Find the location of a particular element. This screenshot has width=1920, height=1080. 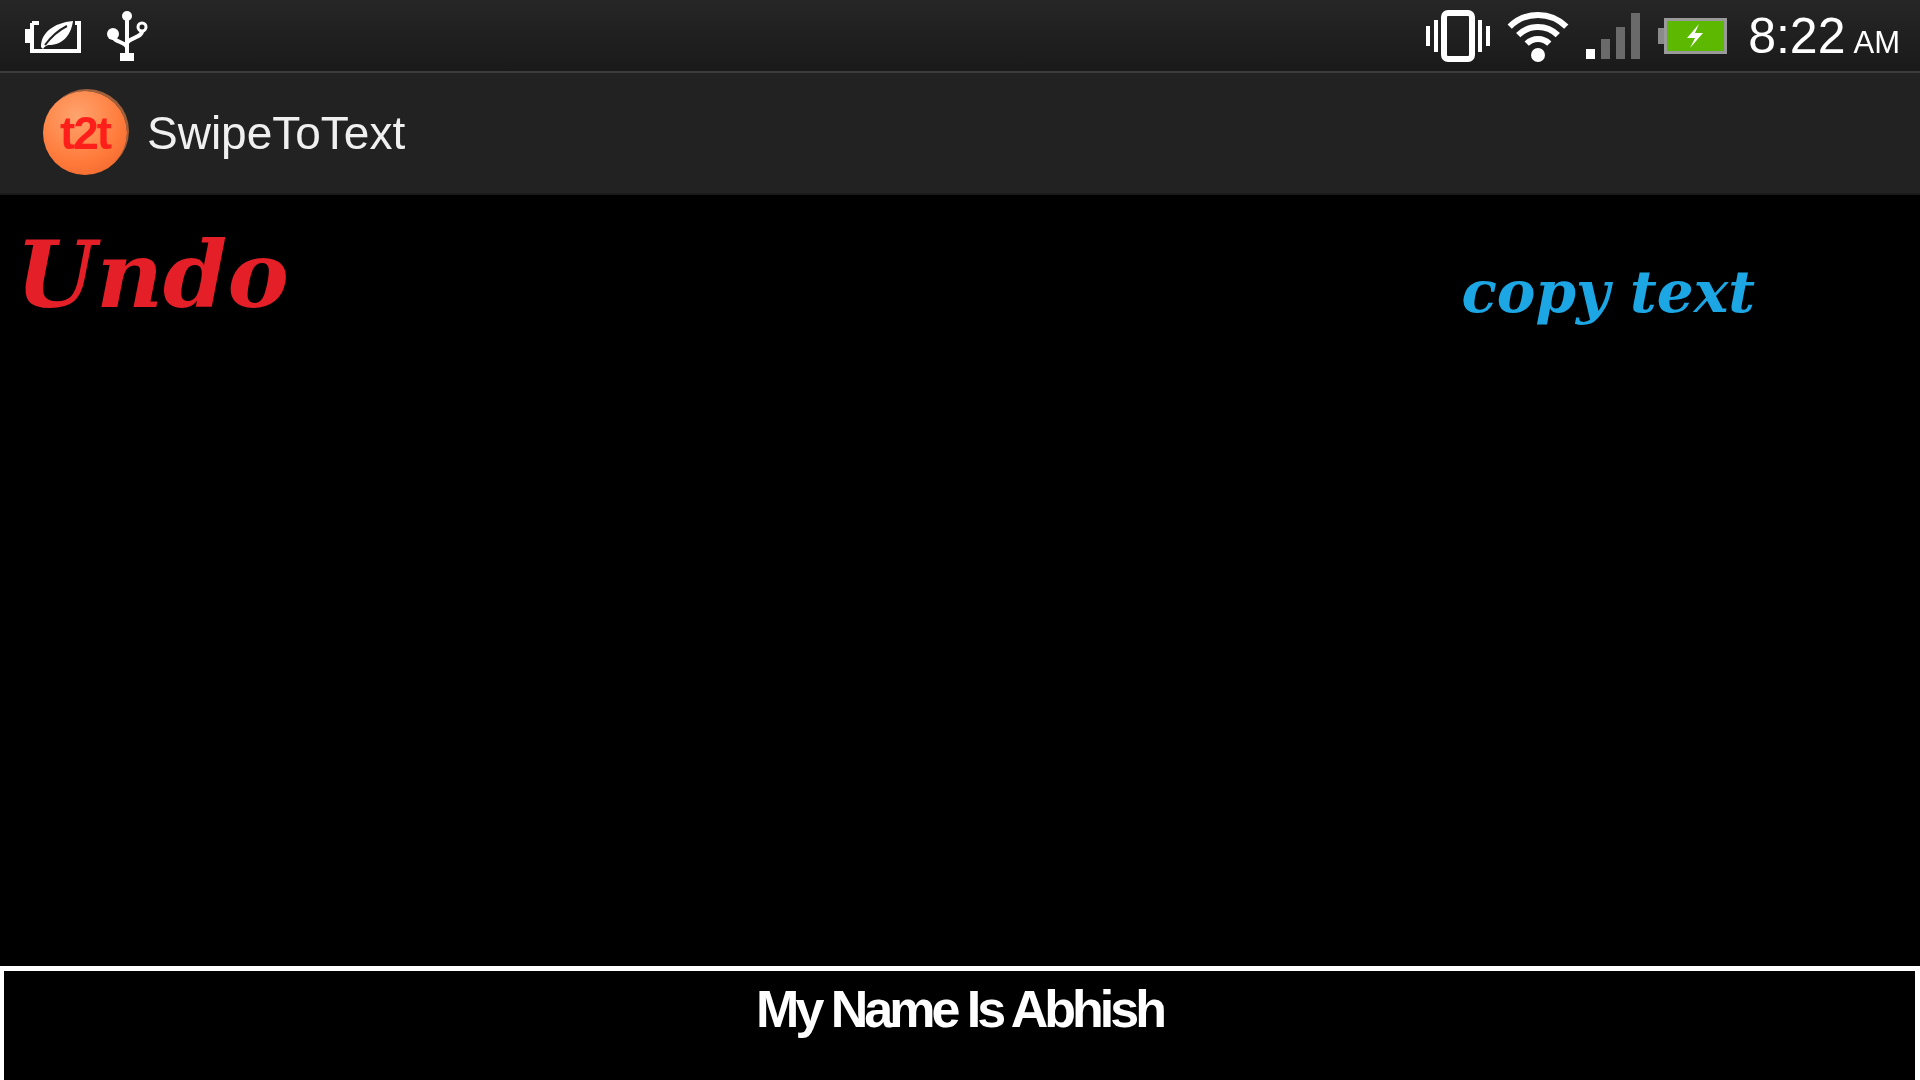

clock-period: AM is located at coordinates (1876, 42).